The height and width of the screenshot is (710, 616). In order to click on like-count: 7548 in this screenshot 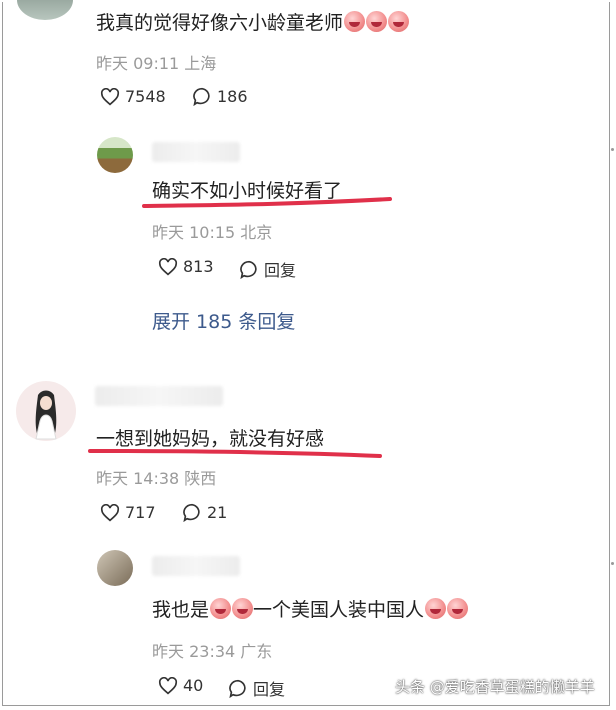, I will do `click(145, 96)`.